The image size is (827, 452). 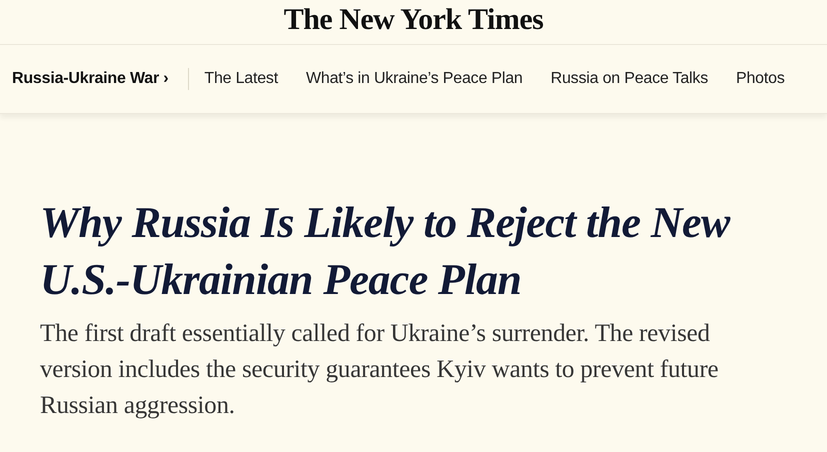 What do you see at coordinates (629, 79) in the screenshot?
I see `nav-link: Russia on Peace Talks` at bounding box center [629, 79].